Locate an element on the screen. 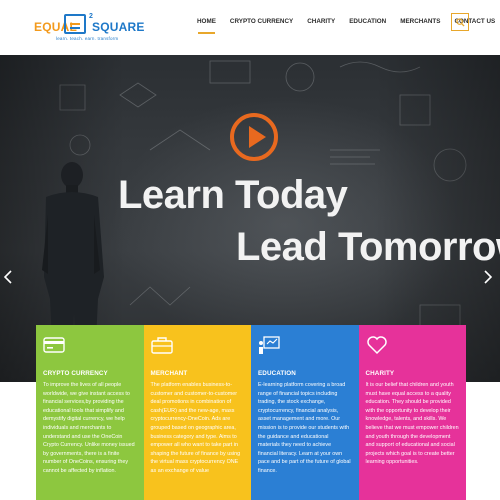  search-button is located at coordinates (460, 22).